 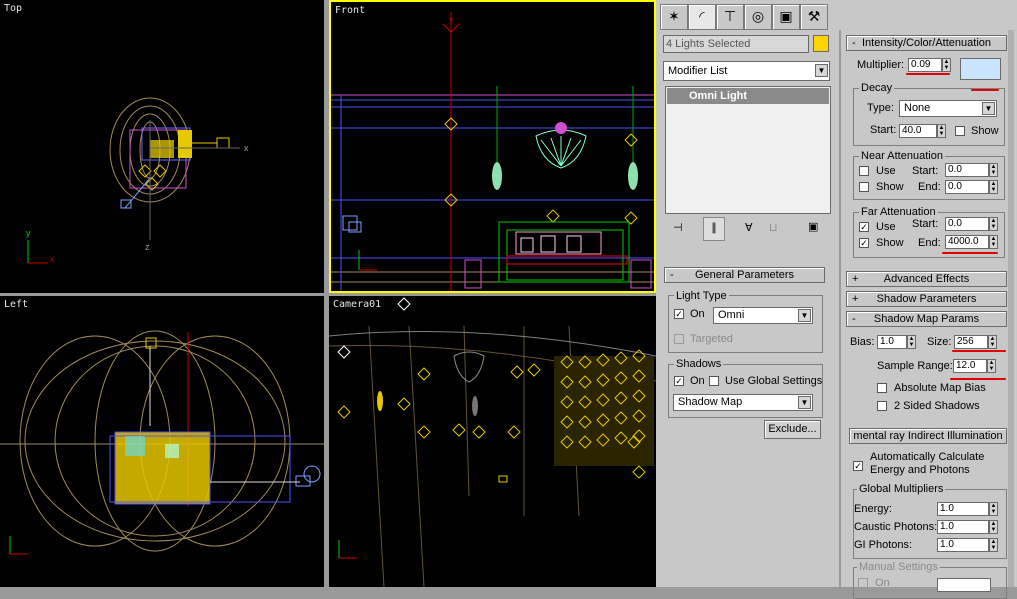 What do you see at coordinates (946, 65) in the screenshot?
I see `multiplier-spinner: ▲ ▼` at bounding box center [946, 65].